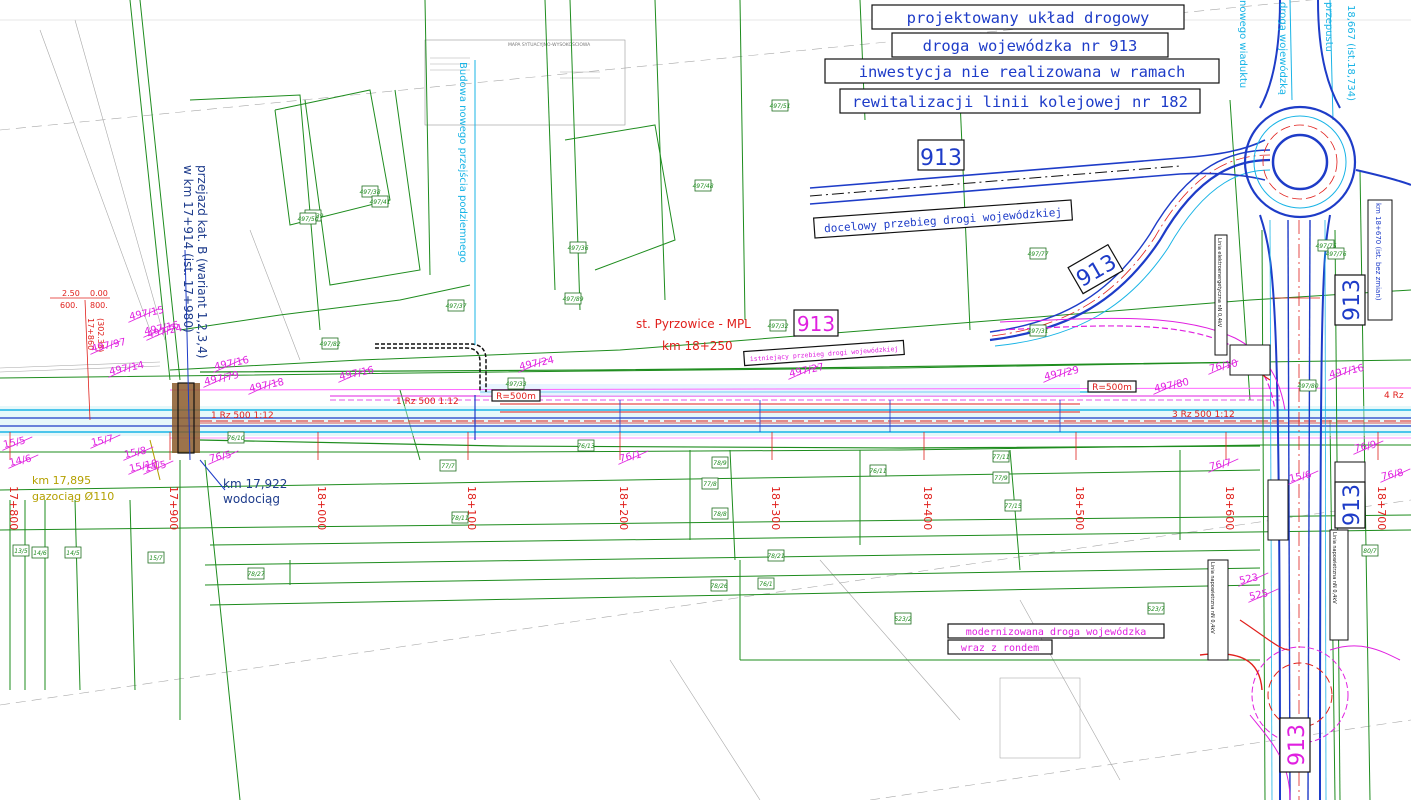 The height and width of the screenshot is (800, 1411). Describe the element at coordinates (816, 324) in the screenshot. I see `road-shield-magenta: 913` at that location.